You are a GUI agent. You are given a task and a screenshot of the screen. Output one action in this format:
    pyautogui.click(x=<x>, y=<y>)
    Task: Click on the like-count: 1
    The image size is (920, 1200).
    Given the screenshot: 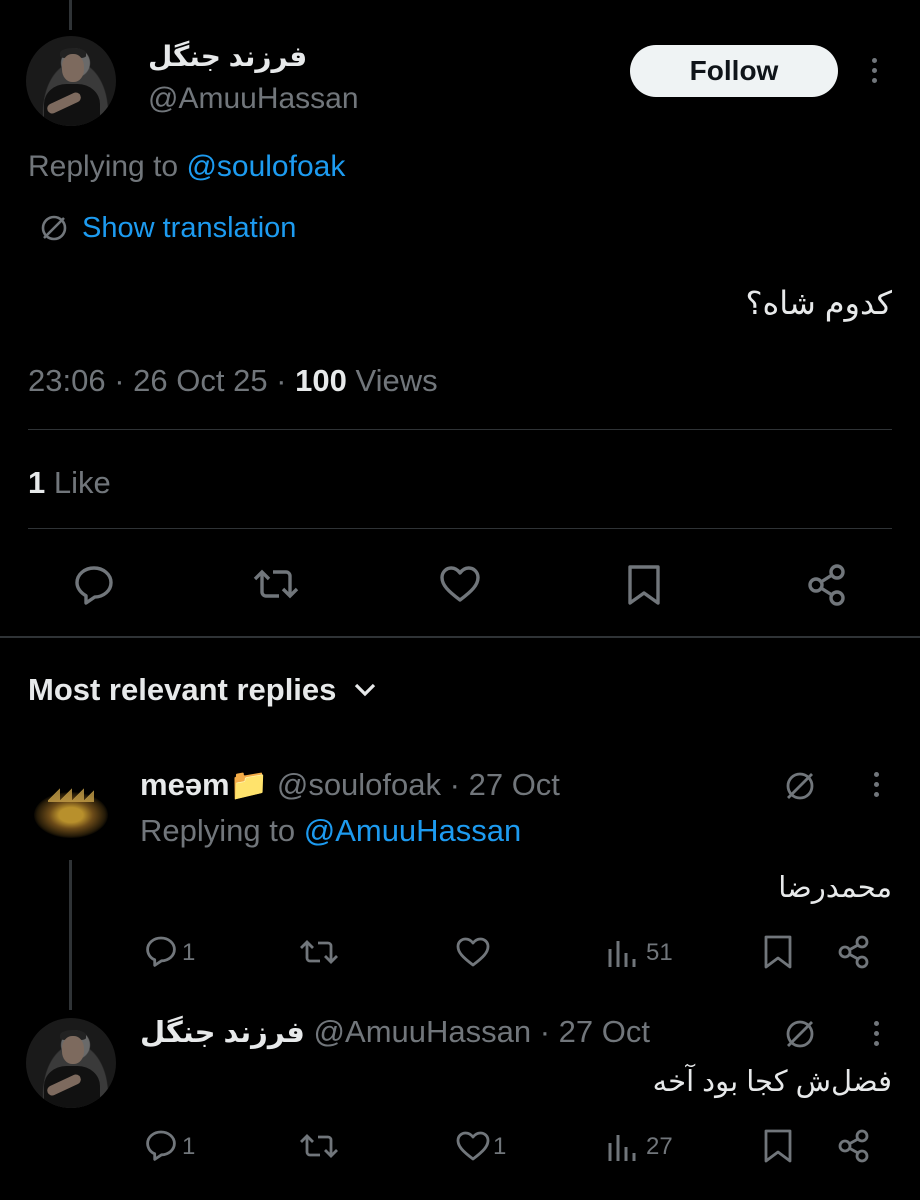 What is the action you would take?
    pyautogui.click(x=500, y=1146)
    